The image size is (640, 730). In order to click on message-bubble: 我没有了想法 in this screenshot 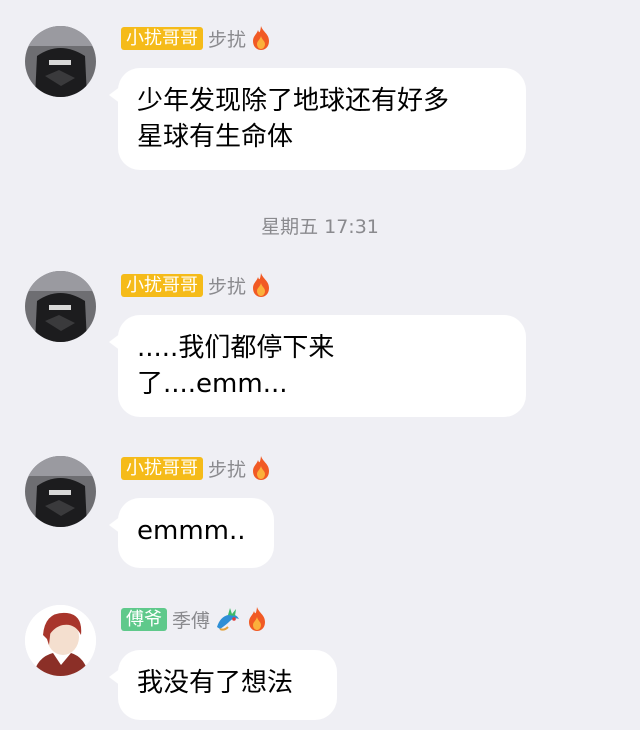, I will do `click(223, 685)`.